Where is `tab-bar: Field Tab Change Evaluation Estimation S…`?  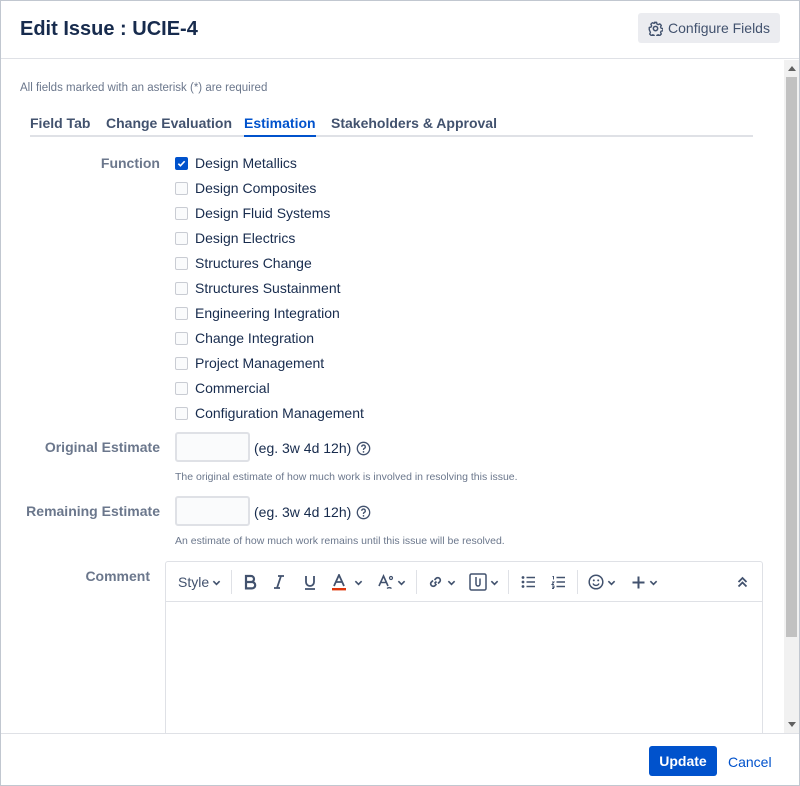 tab-bar: Field Tab Change Evaluation Estimation S… is located at coordinates (391, 125).